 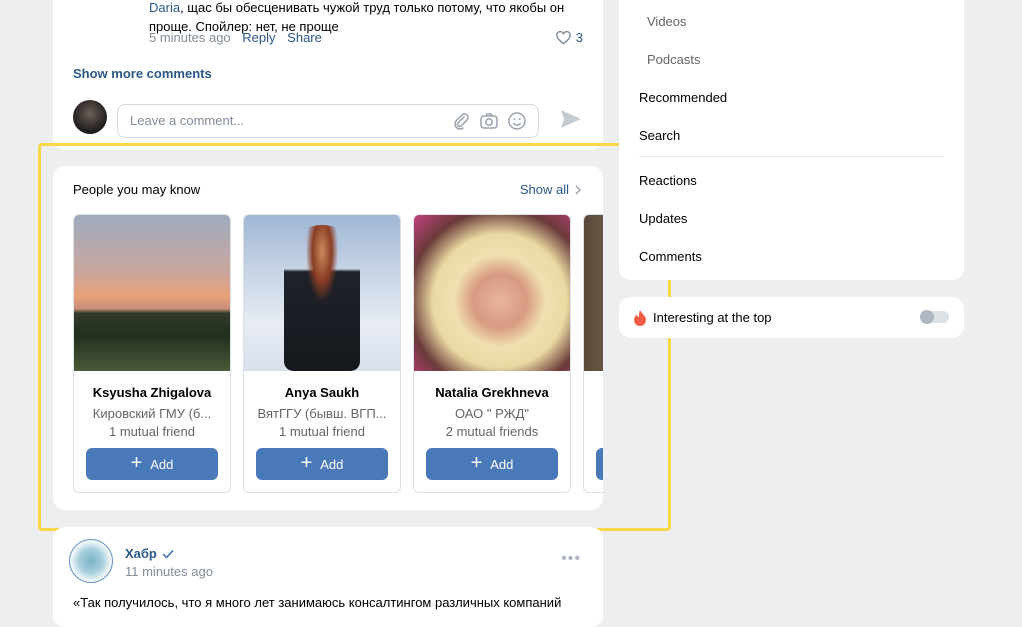 I want to click on comment-meta: 5 minutes ago Reply Share, so click(x=239, y=37).